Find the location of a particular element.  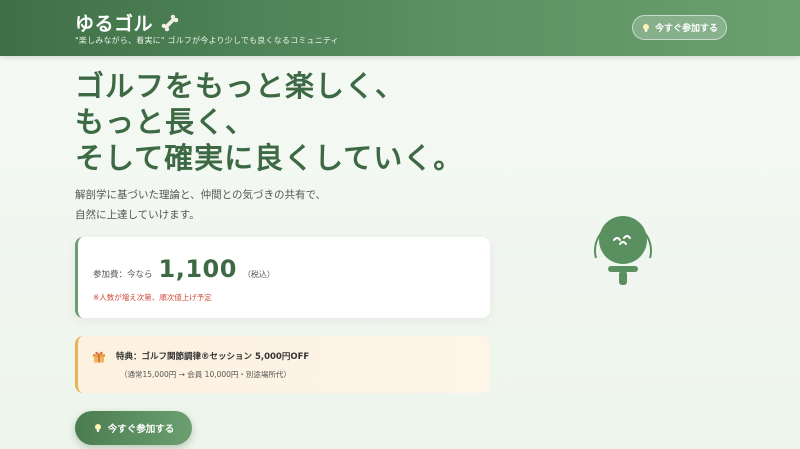

price-card: 参加費：今なら 1,100 （税込） ※人数が増え次第、順次値上げ予定 is located at coordinates (282, 277).